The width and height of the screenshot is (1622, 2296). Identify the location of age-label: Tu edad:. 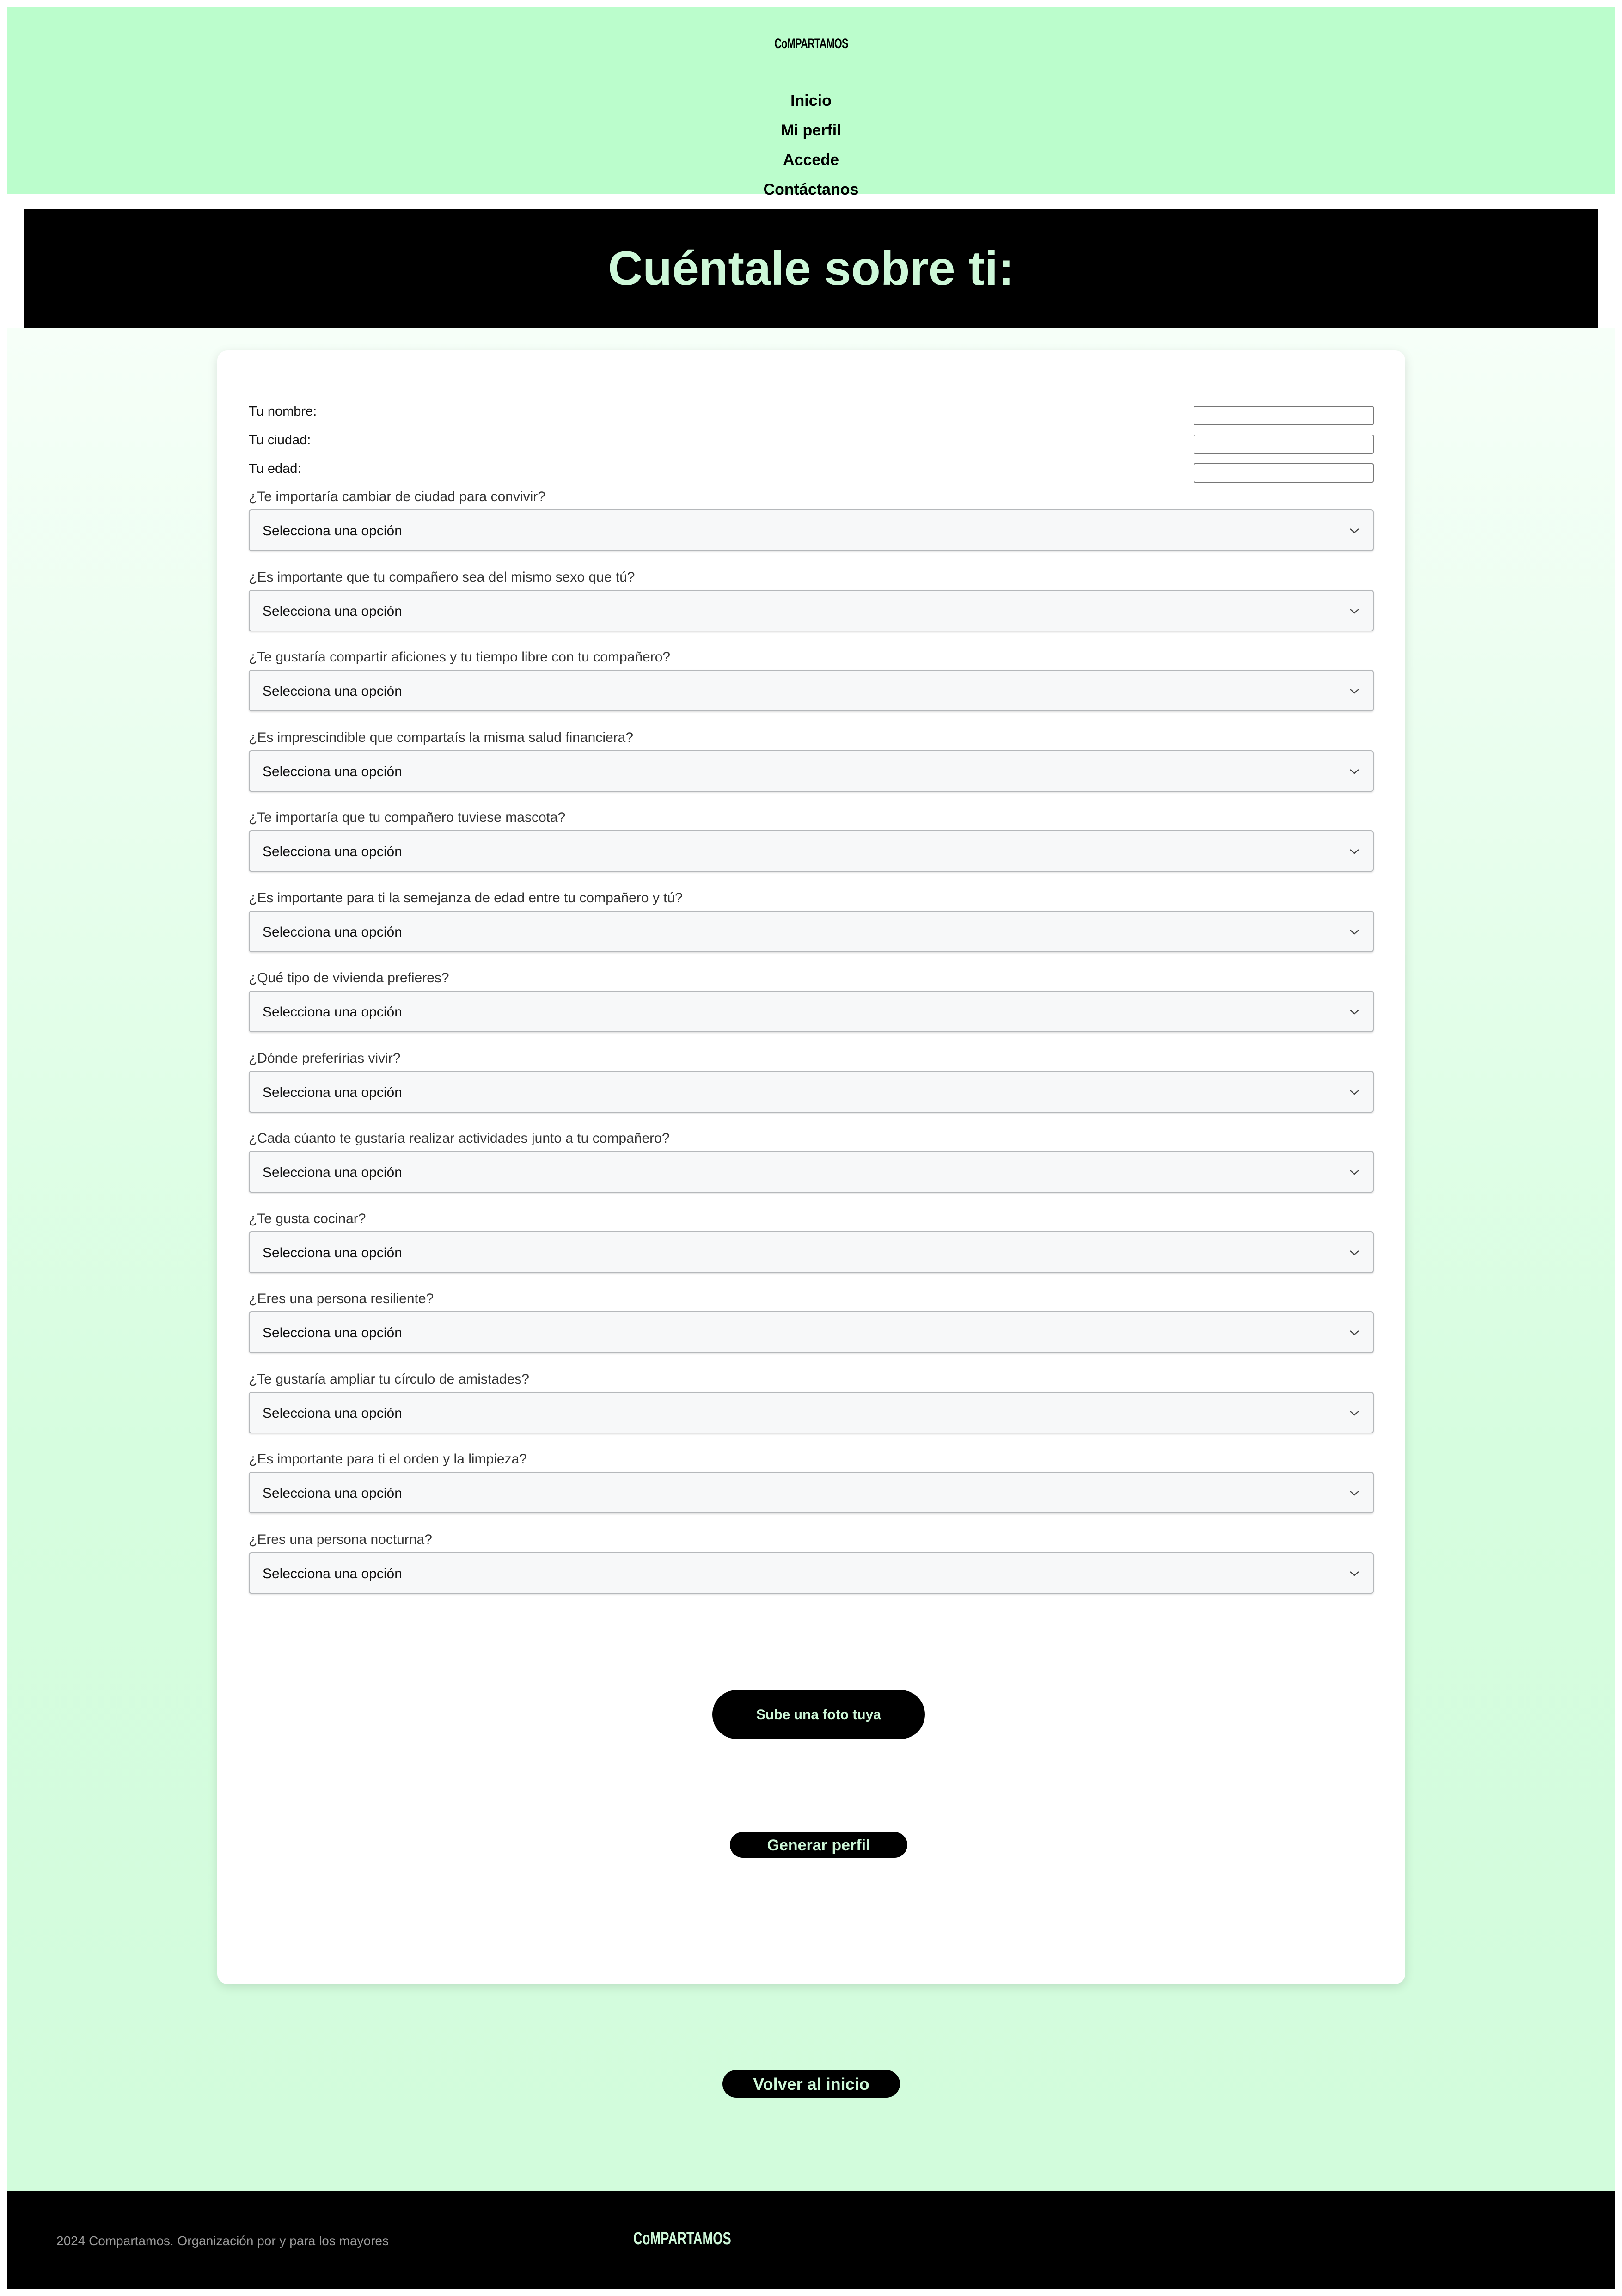
(275, 468).